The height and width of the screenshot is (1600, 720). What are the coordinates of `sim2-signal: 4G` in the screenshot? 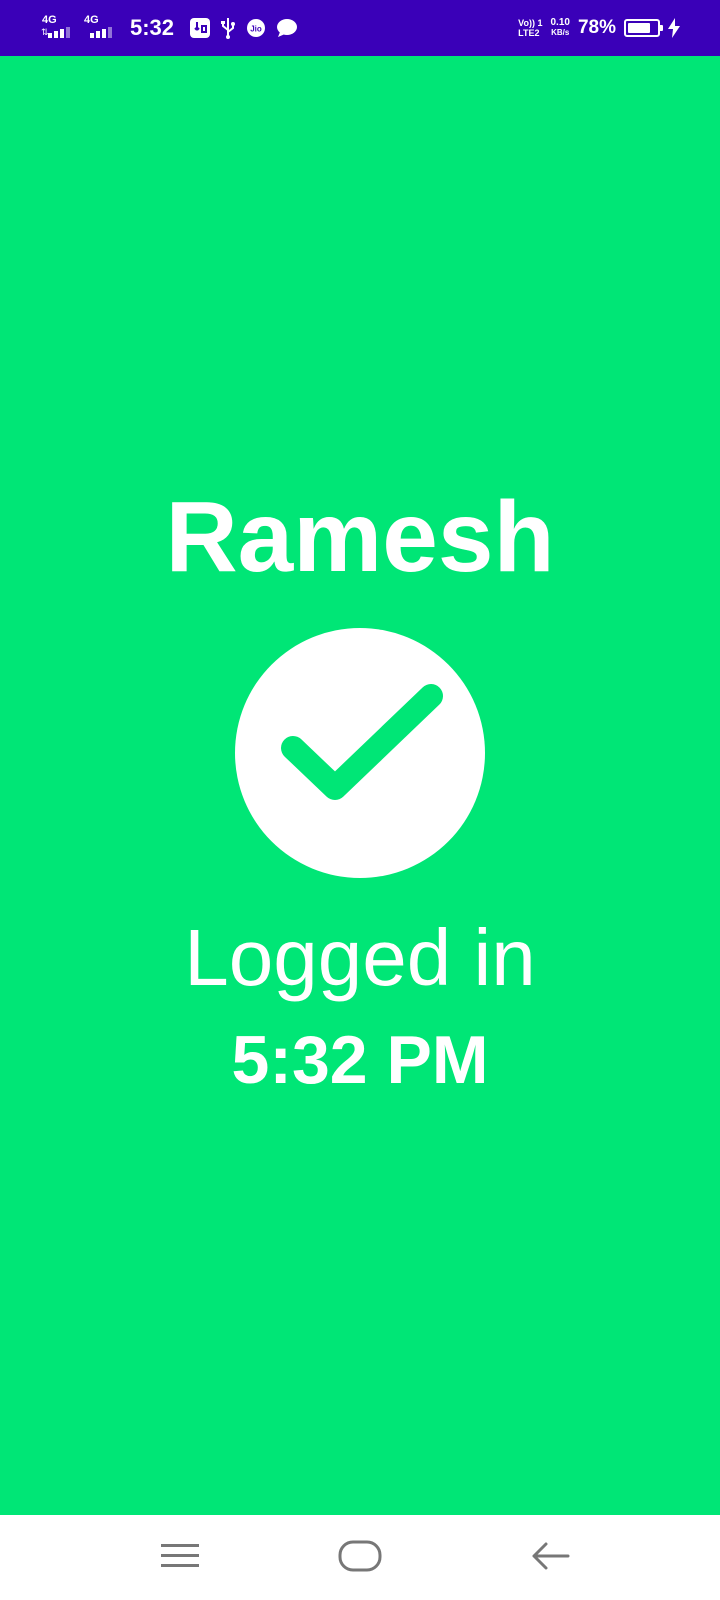 It's located at (98, 28).